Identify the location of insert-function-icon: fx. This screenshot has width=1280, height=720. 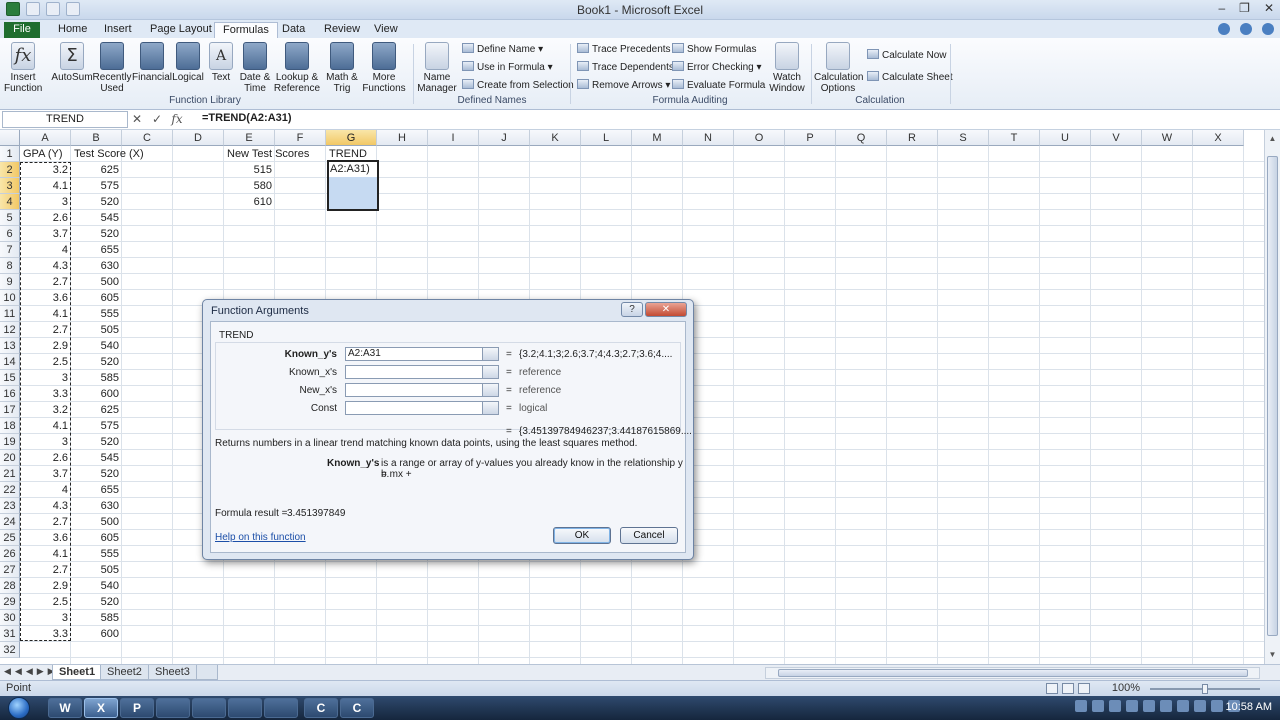
(177, 119).